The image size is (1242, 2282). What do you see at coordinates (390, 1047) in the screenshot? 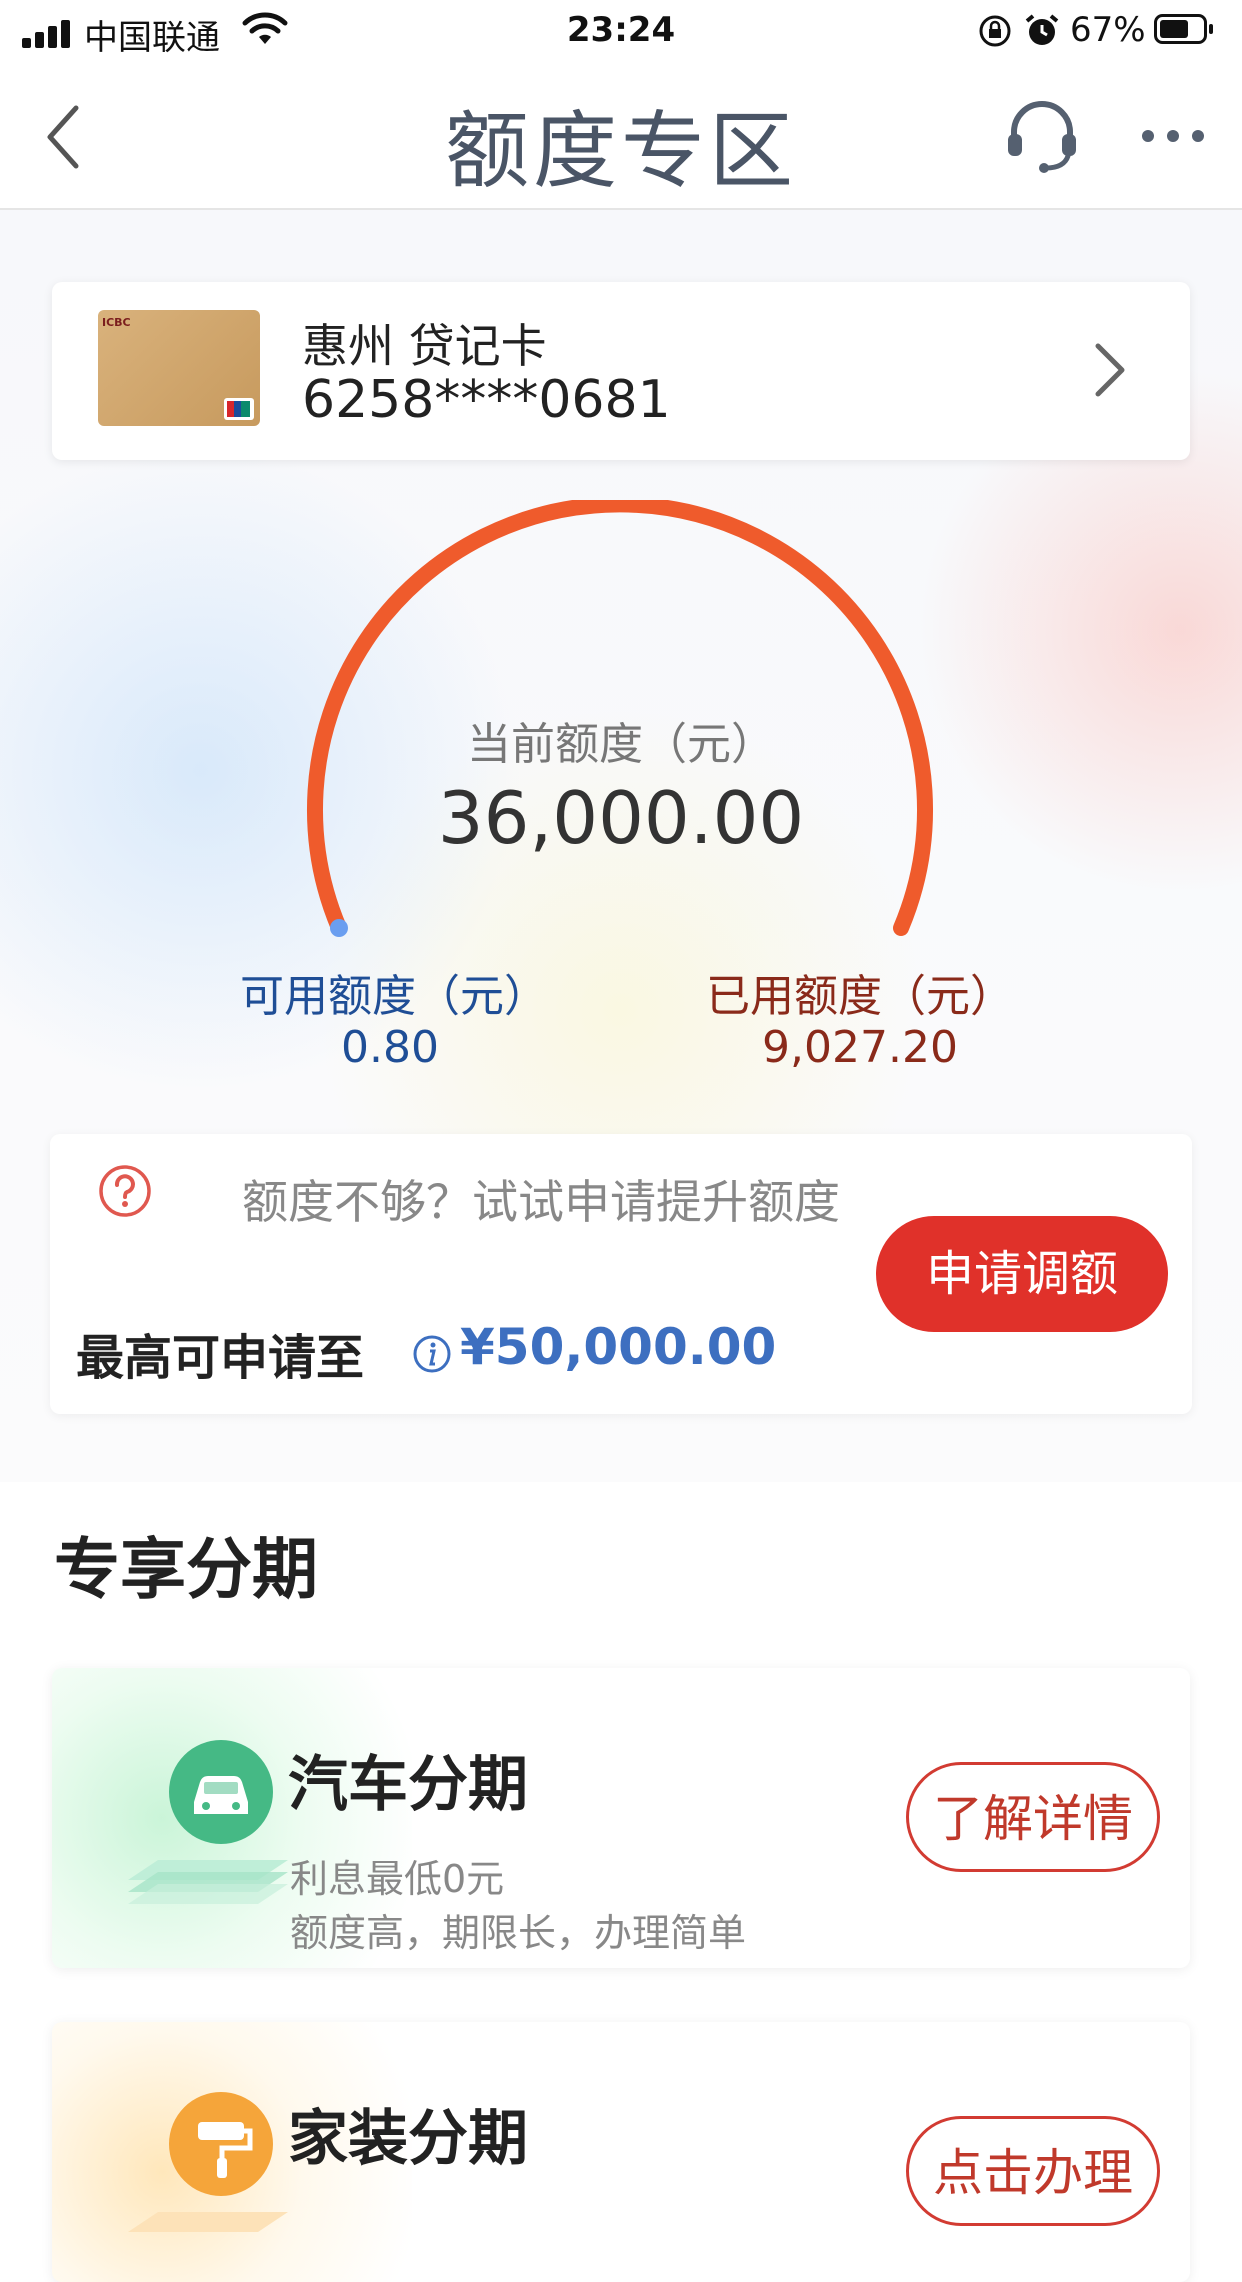
I see `available-limit-value: 0.80` at bounding box center [390, 1047].